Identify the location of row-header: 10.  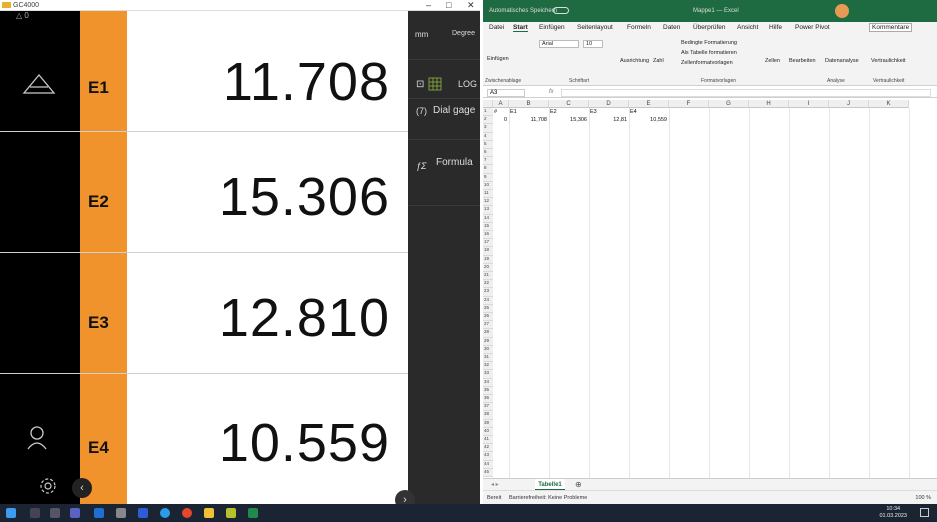
(488, 185).